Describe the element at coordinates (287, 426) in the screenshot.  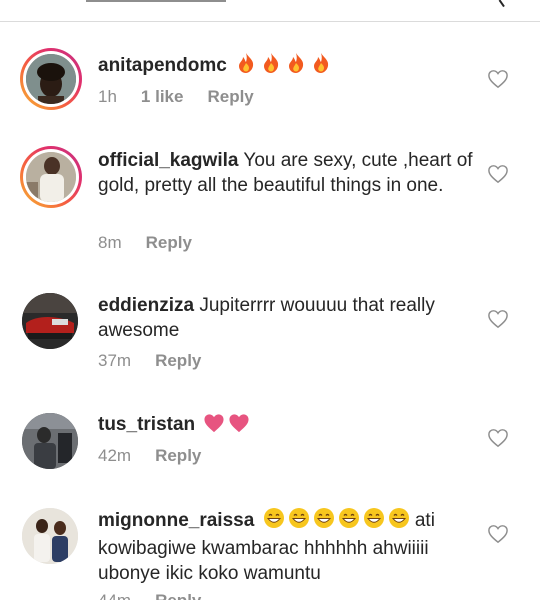
I see `comment-text: tus_tristan` at that location.